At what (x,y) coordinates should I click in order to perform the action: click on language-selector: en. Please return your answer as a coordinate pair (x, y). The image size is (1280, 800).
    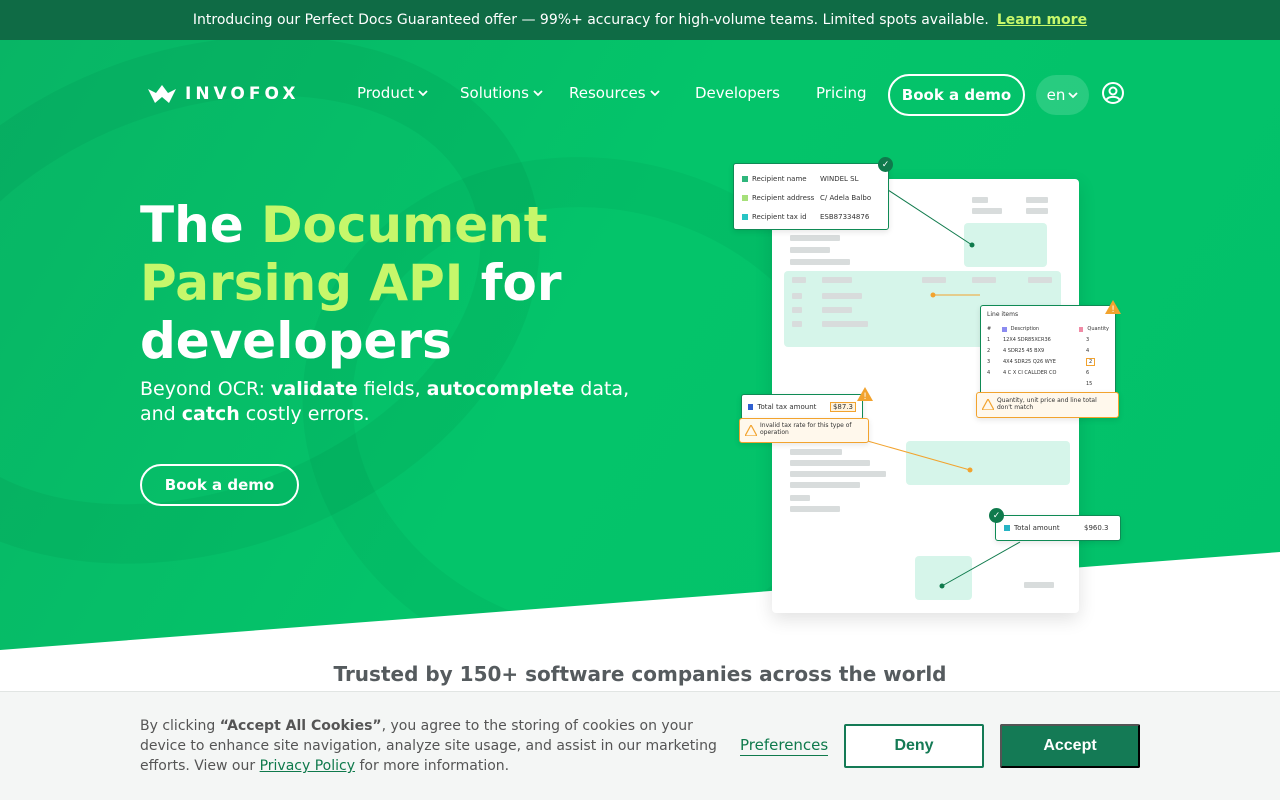
    Looking at the image, I should click on (1062, 95).